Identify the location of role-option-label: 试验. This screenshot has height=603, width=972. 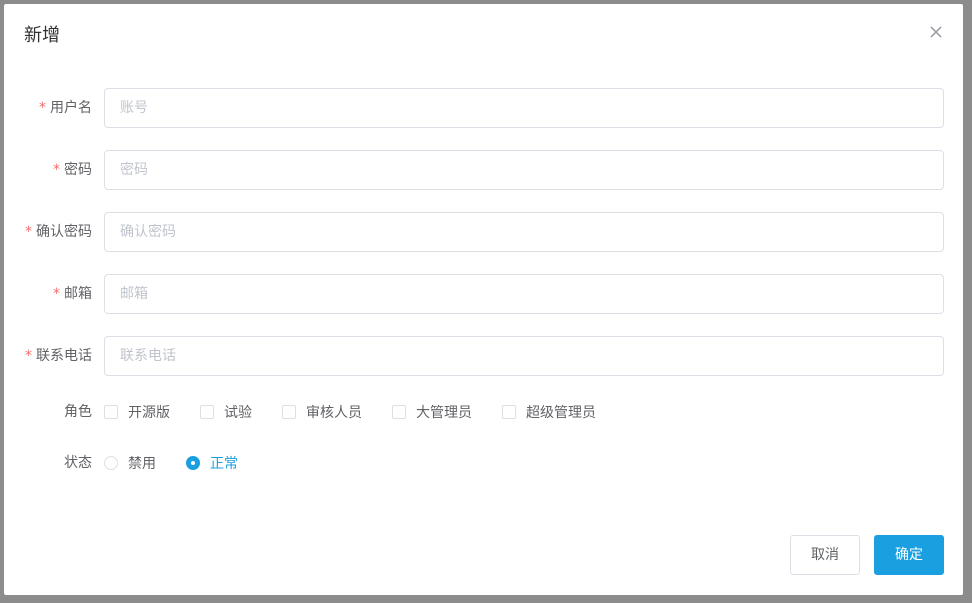
(238, 413).